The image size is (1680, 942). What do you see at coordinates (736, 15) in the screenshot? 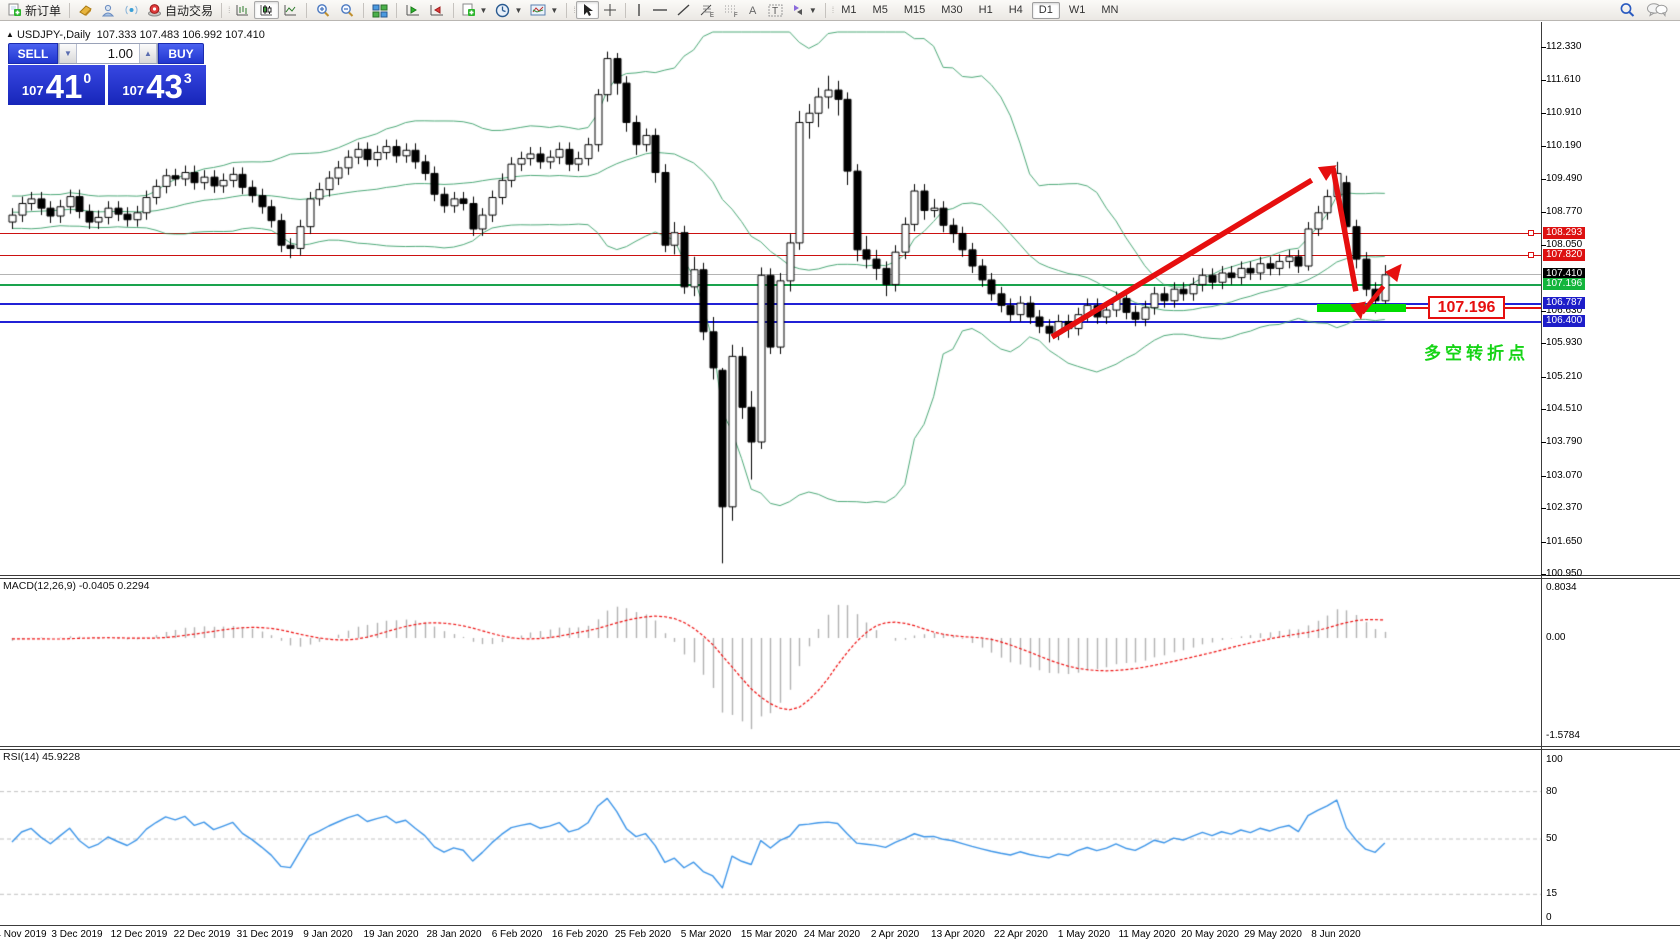
I see `svg-text: F` at bounding box center [736, 15].